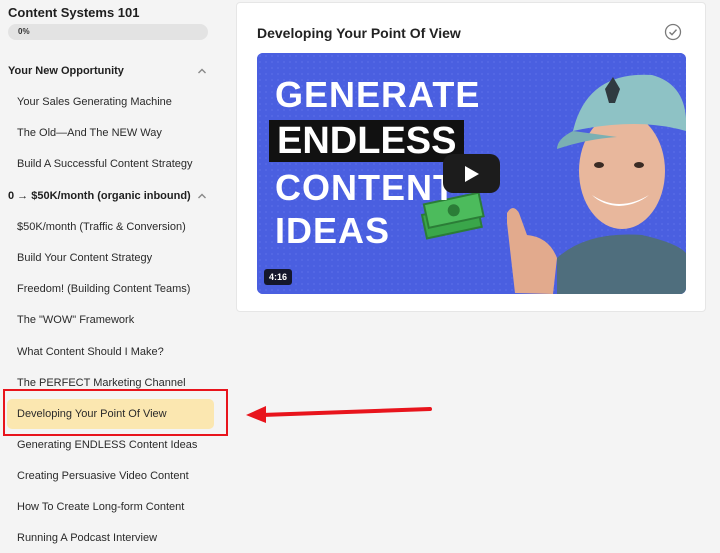  Describe the element at coordinates (378, 94) in the screenshot. I see `thumbnail-text-line: GENERATE` at that location.